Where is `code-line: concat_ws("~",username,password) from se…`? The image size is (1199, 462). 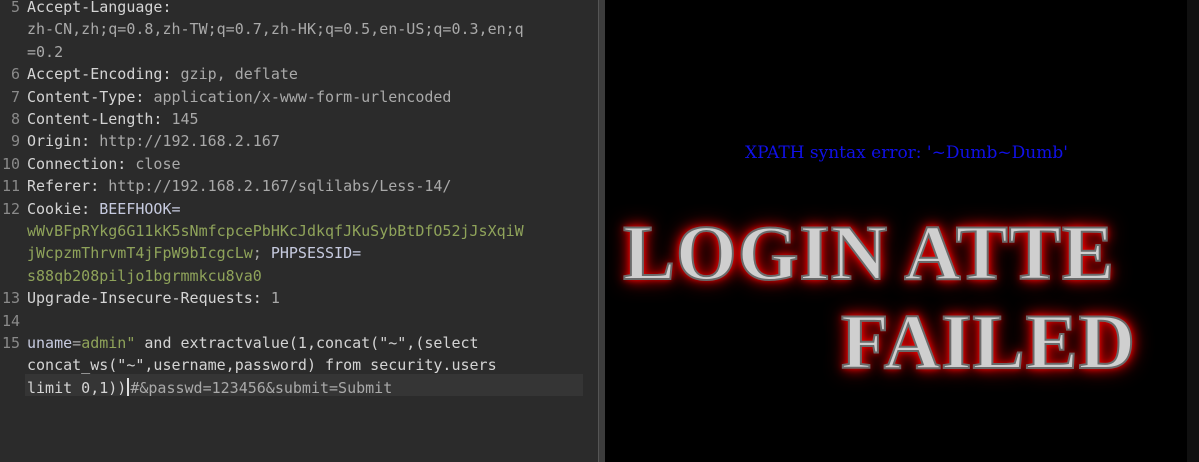
code-line: concat_ws("~",username,password) from se… is located at coordinates (299, 365).